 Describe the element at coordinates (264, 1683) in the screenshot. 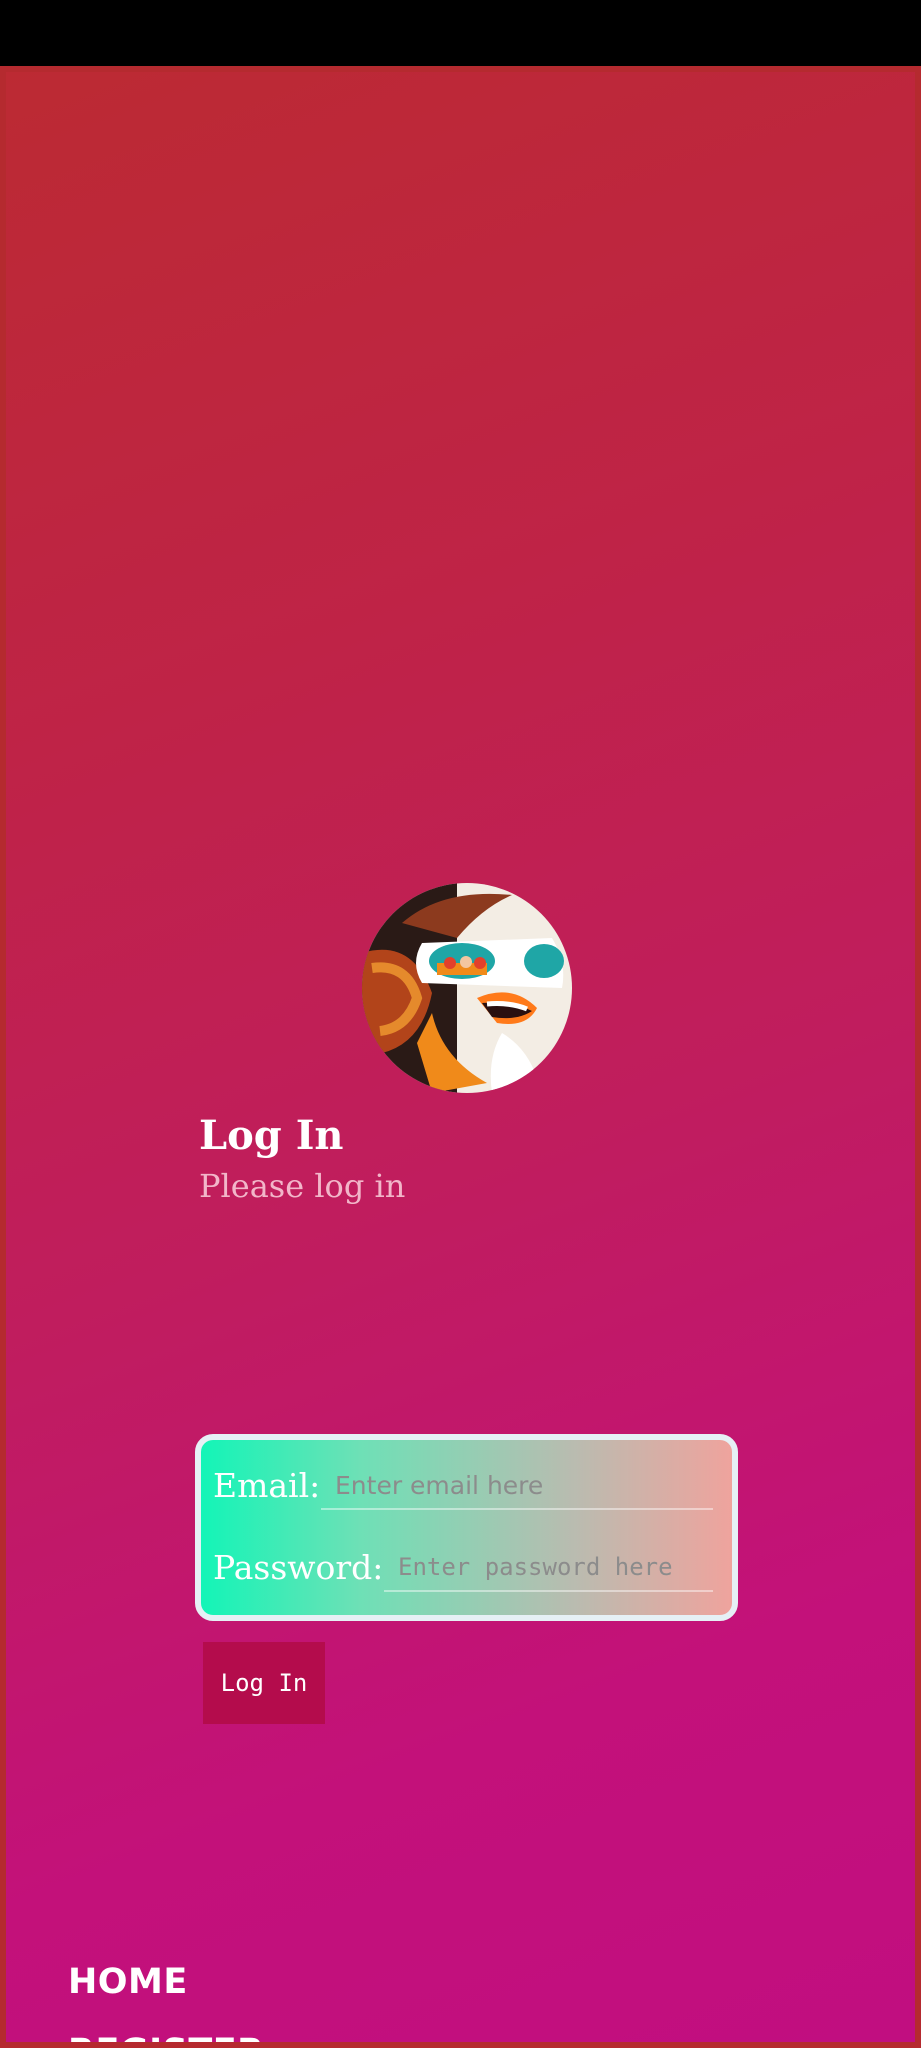

I see `log-in-button: Log In` at that location.